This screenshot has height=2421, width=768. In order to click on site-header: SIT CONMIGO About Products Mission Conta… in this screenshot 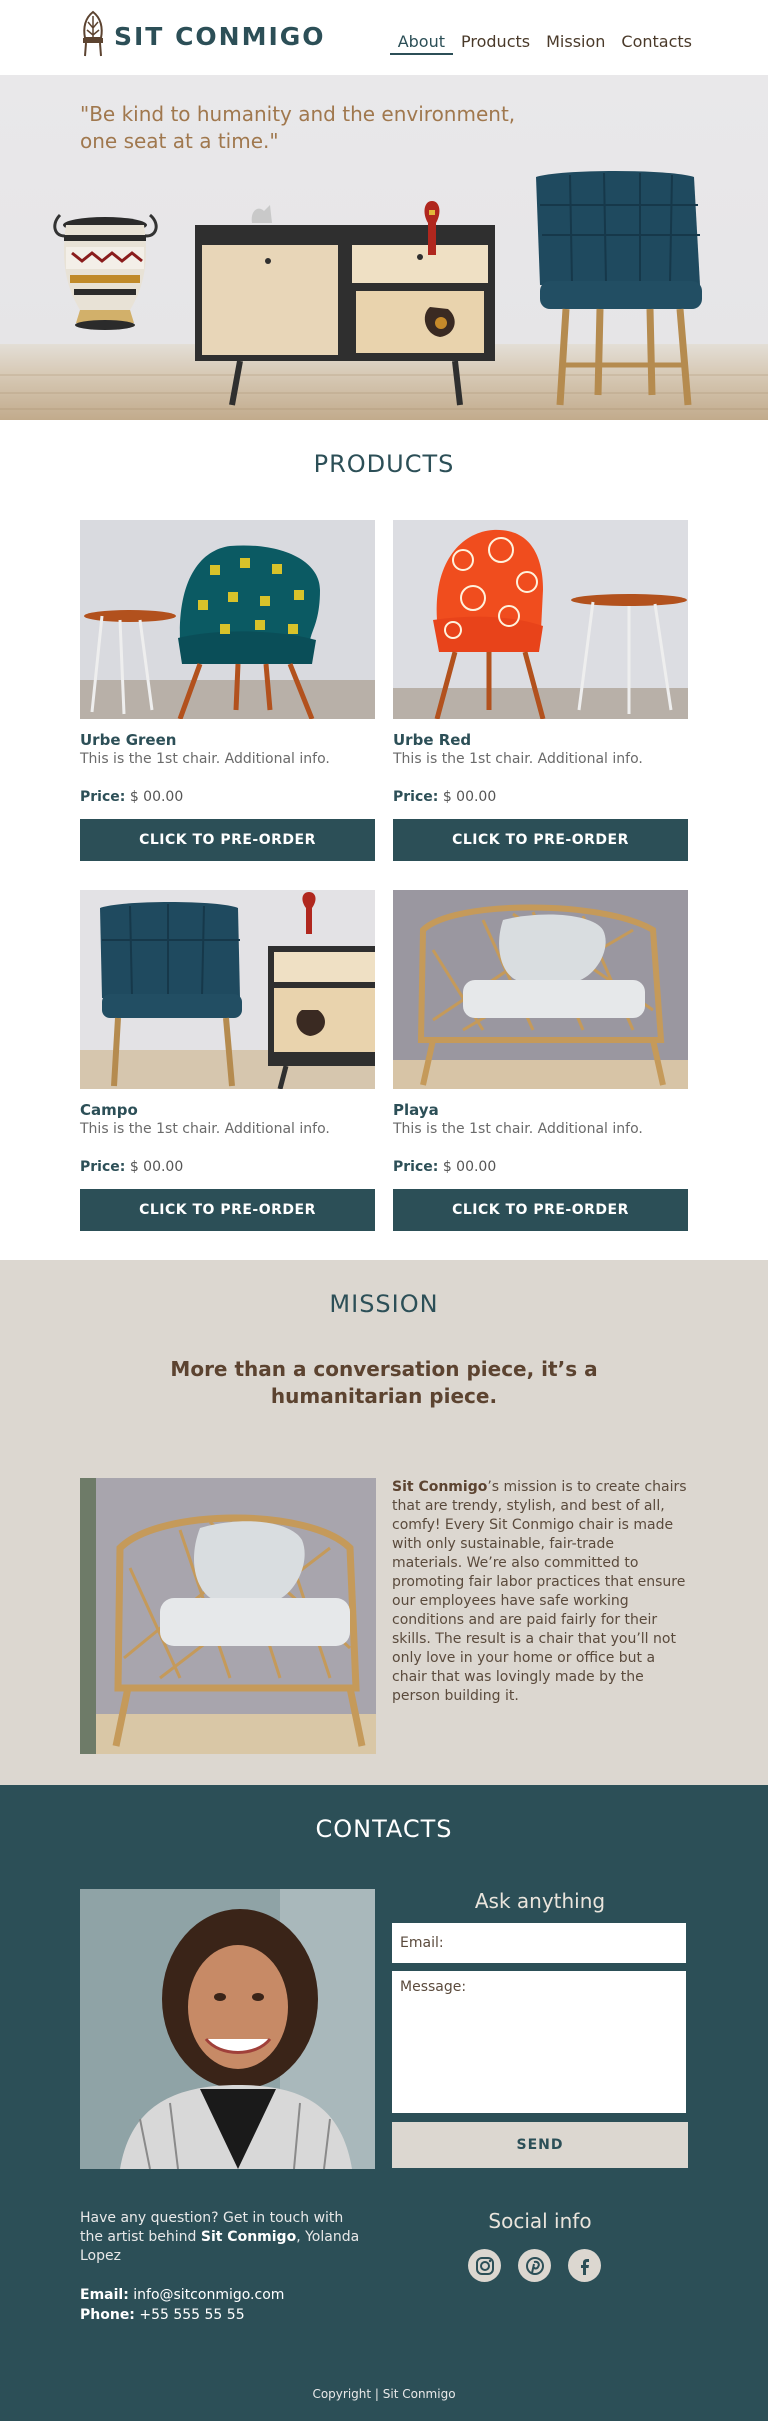, I will do `click(384, 37)`.